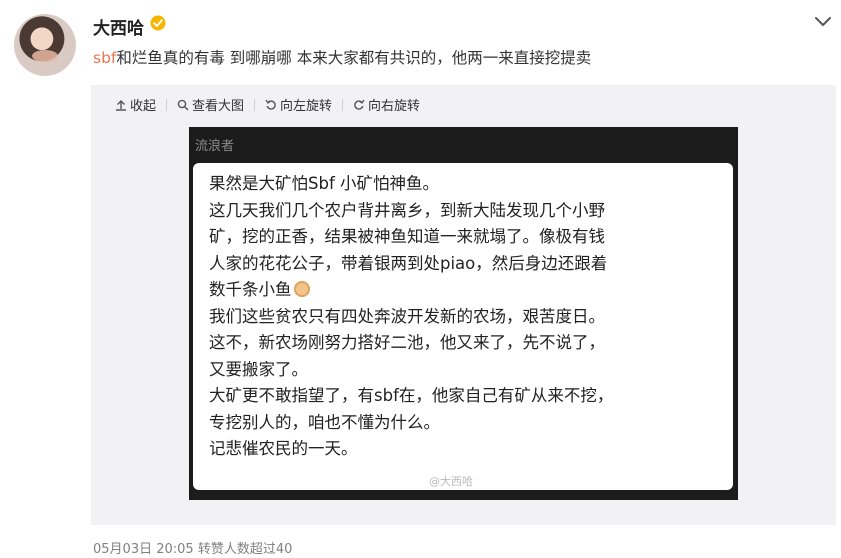 Image resolution: width=841 pixels, height=558 pixels. Describe the element at coordinates (411, 290) in the screenshot. I see `image-text-line-with-emoji: 数千条小鱼` at that location.